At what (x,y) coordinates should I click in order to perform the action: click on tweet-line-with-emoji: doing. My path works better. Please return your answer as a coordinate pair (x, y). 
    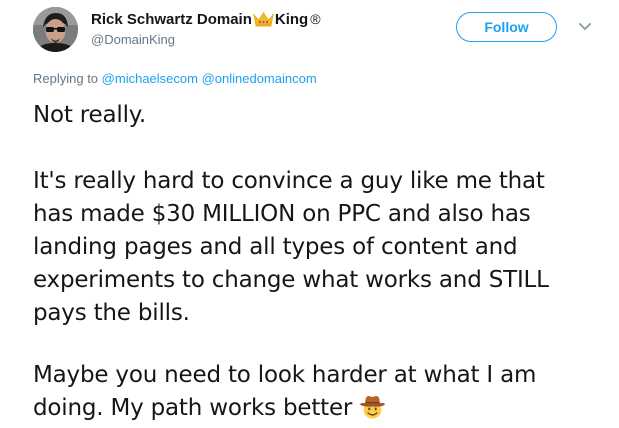
    Looking at the image, I should click on (318, 408).